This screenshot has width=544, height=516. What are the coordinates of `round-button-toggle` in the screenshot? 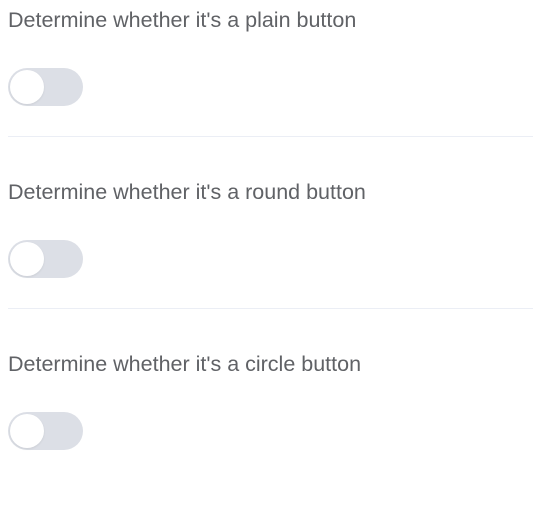 It's located at (45, 259).